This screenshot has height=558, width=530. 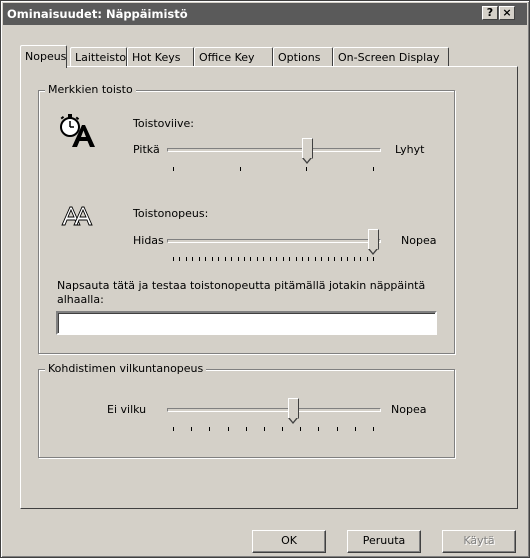 What do you see at coordinates (43, 56) in the screenshot?
I see `tab-nopeus: Nopeus` at bounding box center [43, 56].